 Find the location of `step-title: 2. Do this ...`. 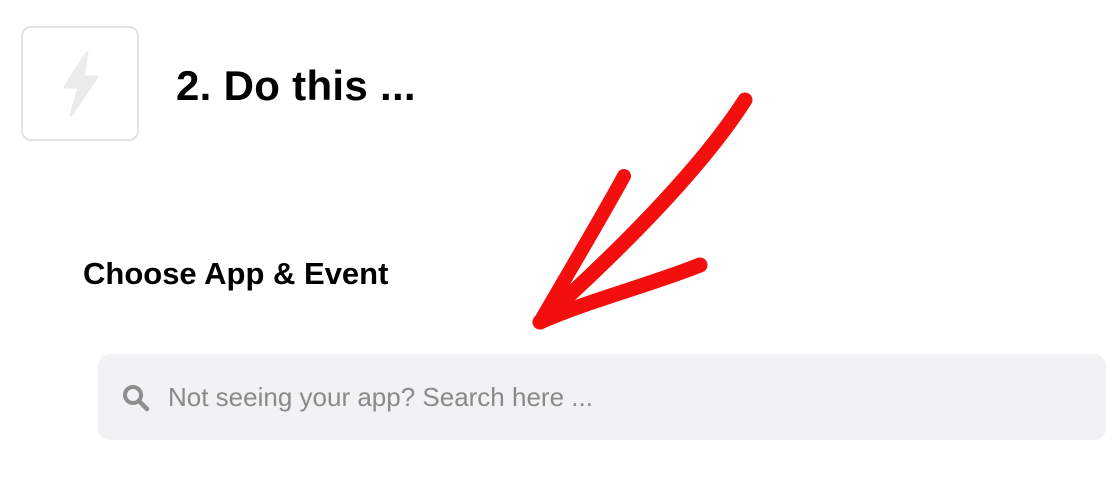

step-title: 2. Do this ... is located at coordinates (296, 85).